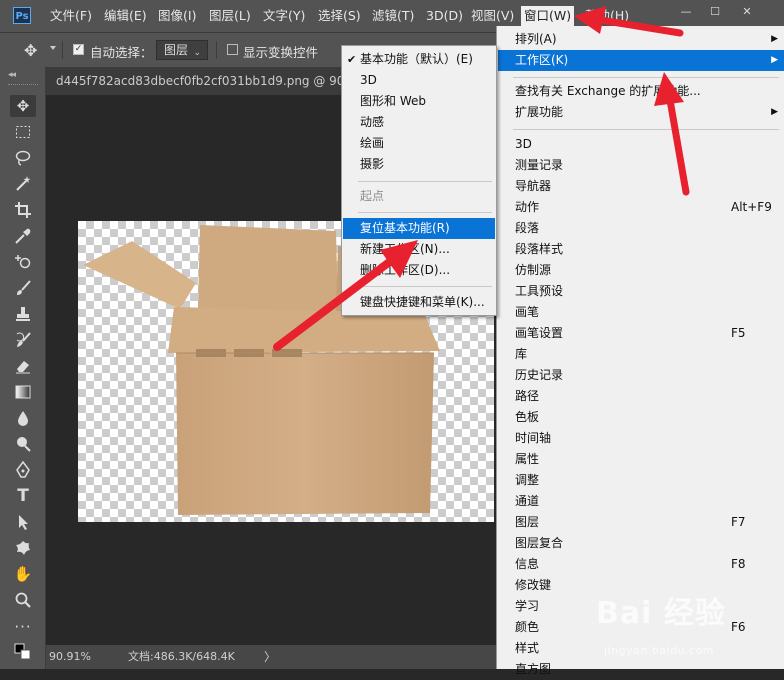 The image size is (784, 680). I want to click on menu-item-arrange: 排列(A) ▶, so click(641, 39).